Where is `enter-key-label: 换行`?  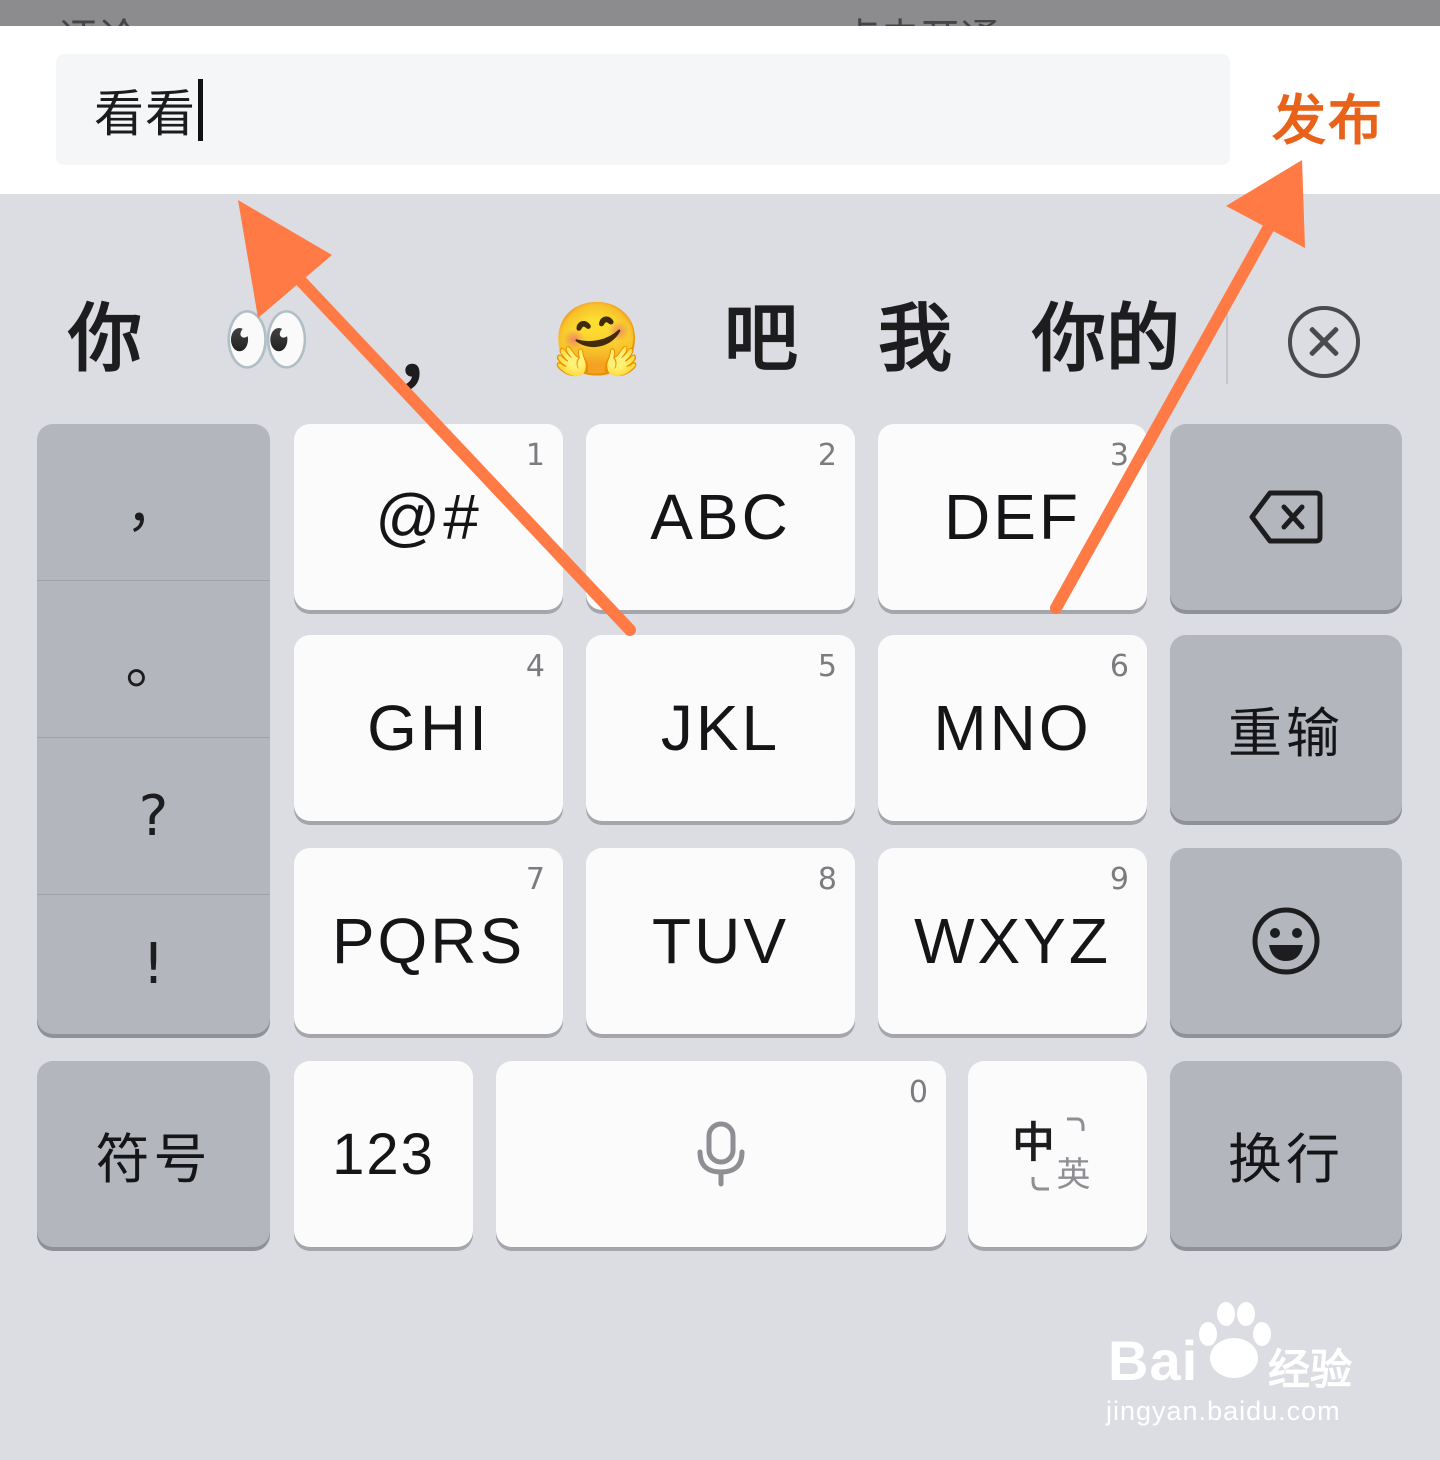 enter-key-label: 换行 is located at coordinates (1286, 1159).